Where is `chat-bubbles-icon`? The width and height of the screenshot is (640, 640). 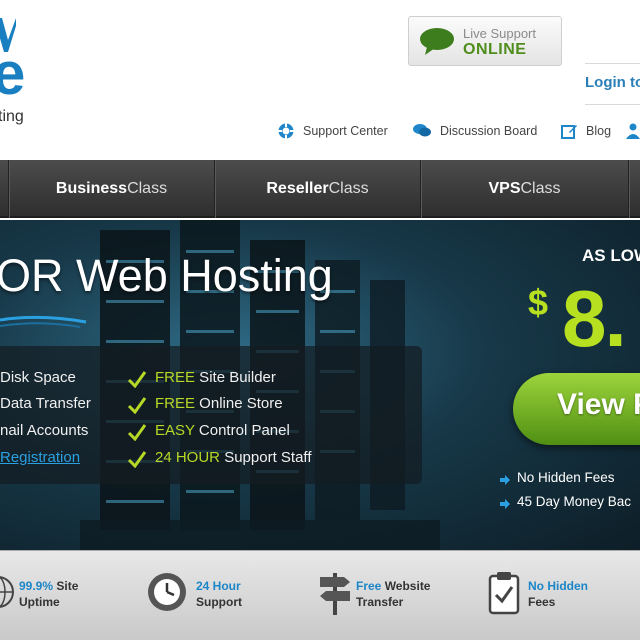
chat-bubbles-icon is located at coordinates (422, 130).